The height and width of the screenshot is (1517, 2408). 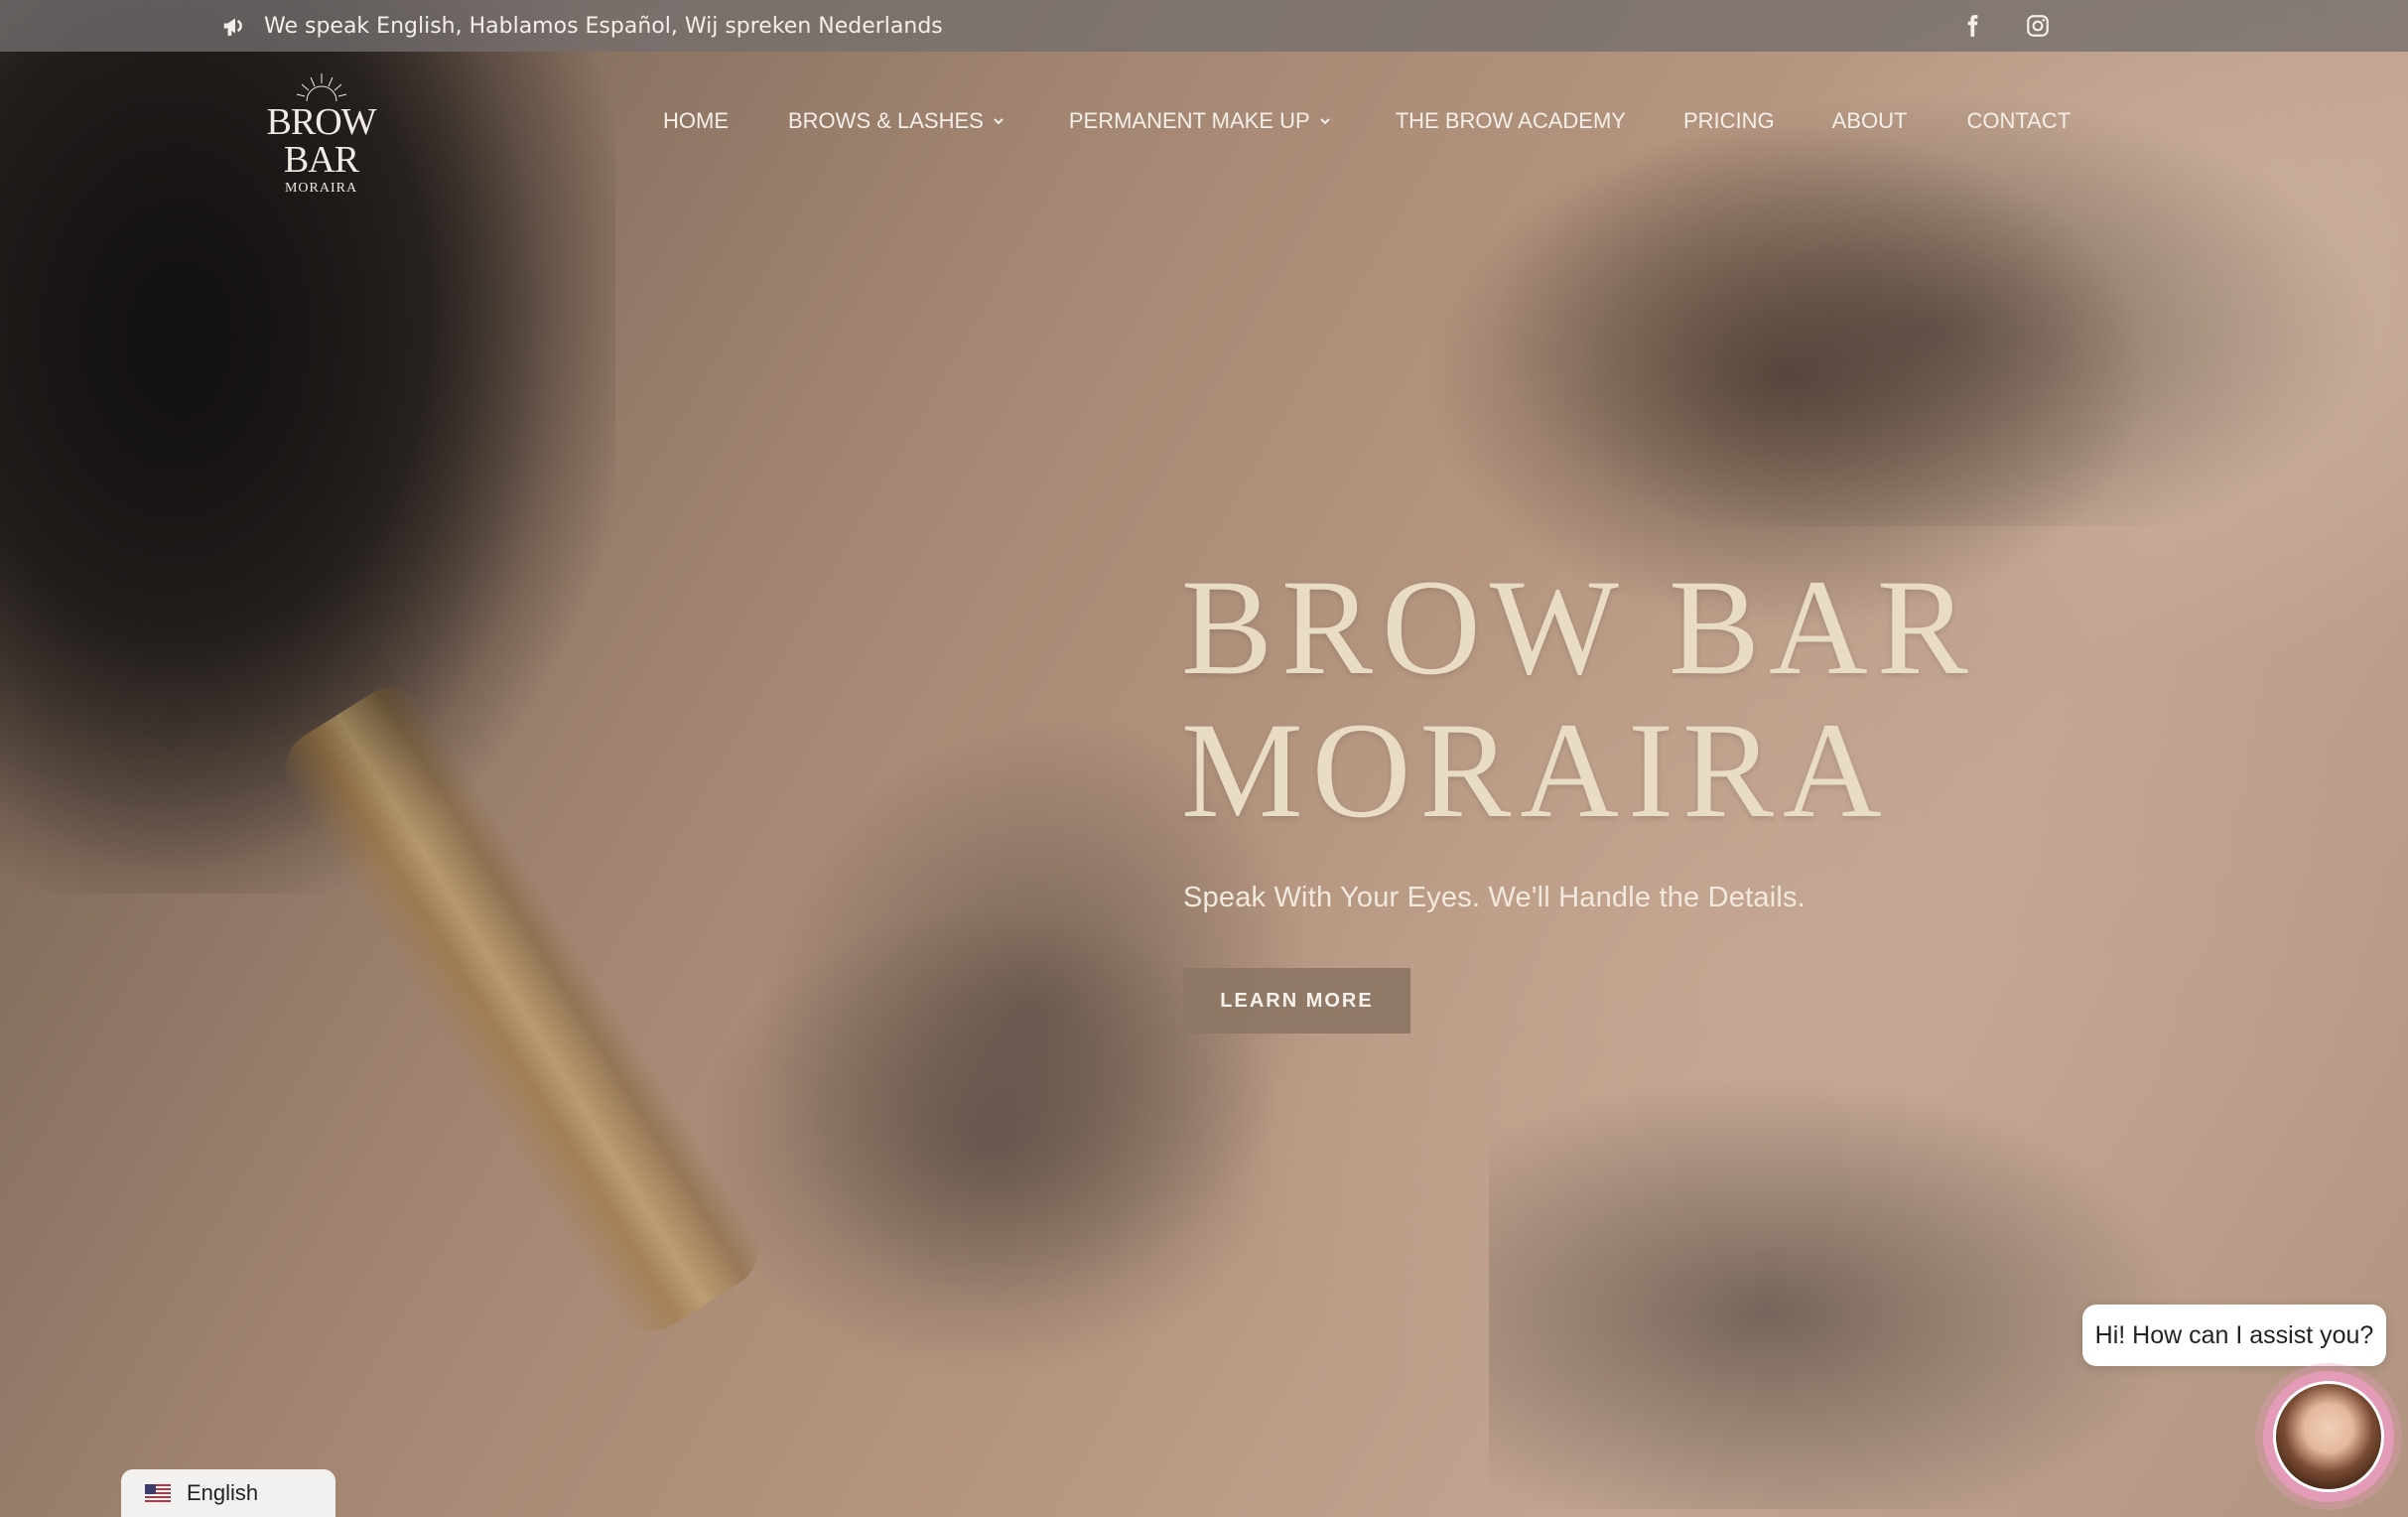 I want to click on sun-rays-icon, so click(x=321, y=87).